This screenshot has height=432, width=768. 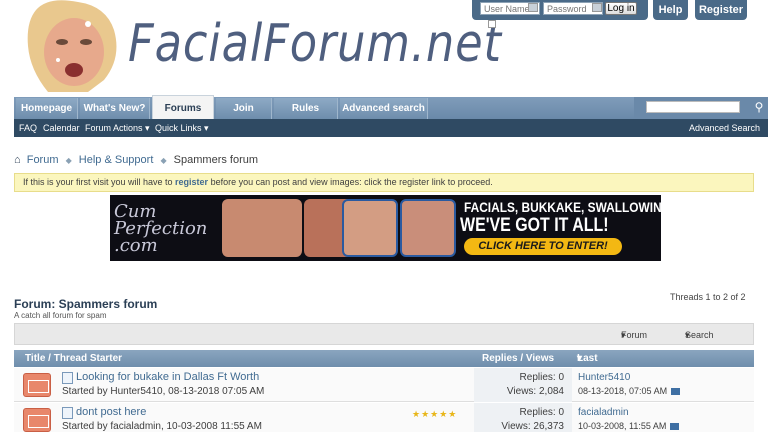 I want to click on last-post-date-text: 10-03-2008, 11:55 AM, so click(x=622, y=426).